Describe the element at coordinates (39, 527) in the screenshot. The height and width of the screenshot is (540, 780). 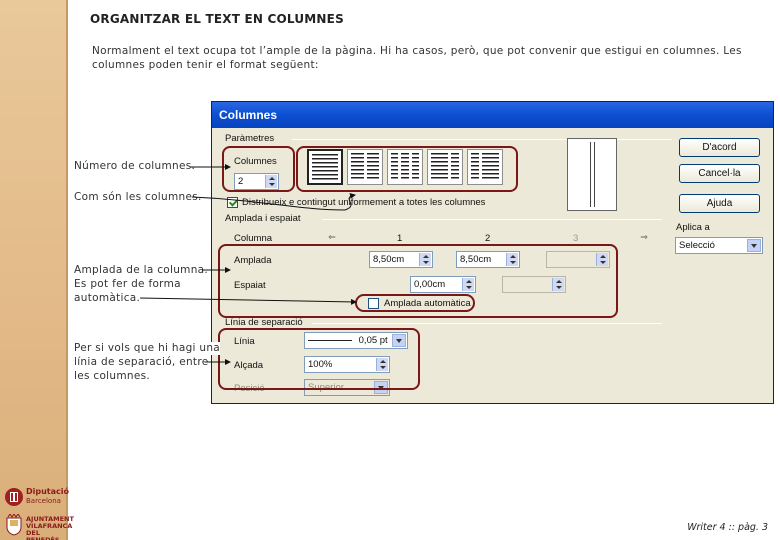
I see `ajuntament-logo: AJUNTAMENT VILAFRANCA DEL PENEDÈS` at that location.